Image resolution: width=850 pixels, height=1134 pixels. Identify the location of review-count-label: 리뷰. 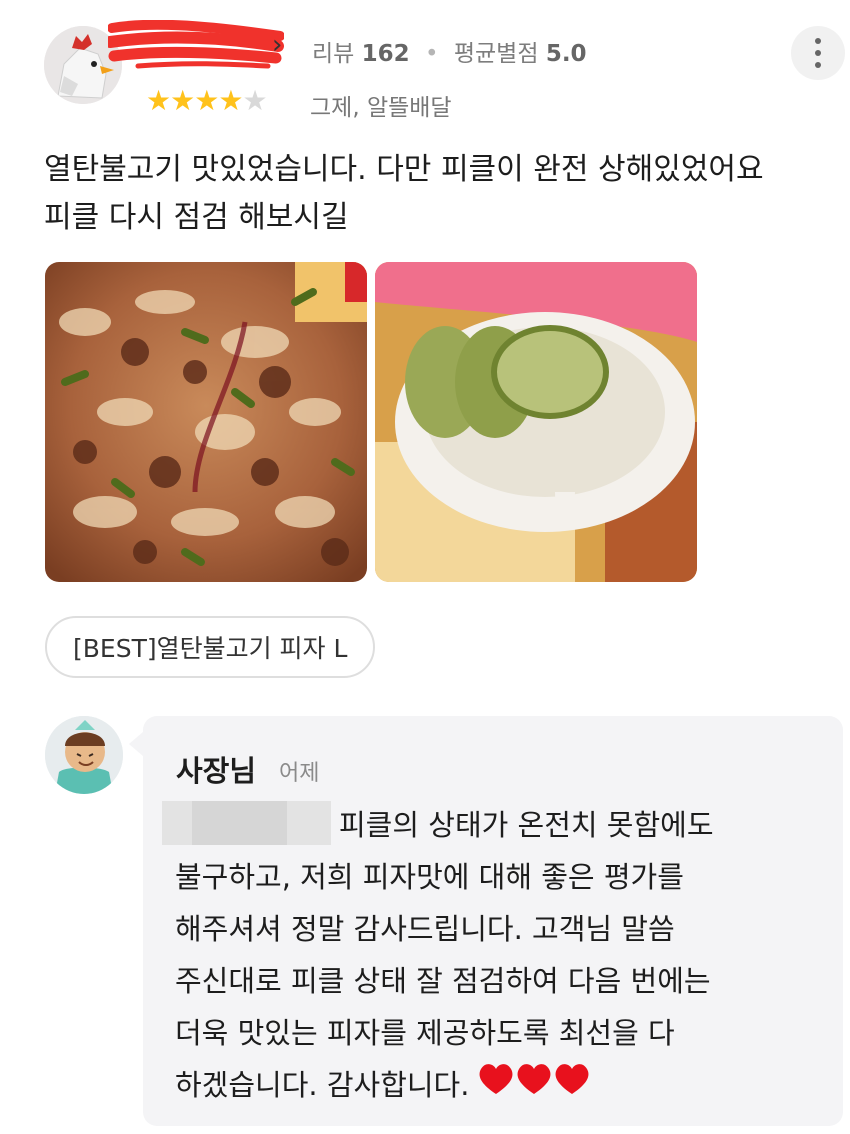
(333, 54).